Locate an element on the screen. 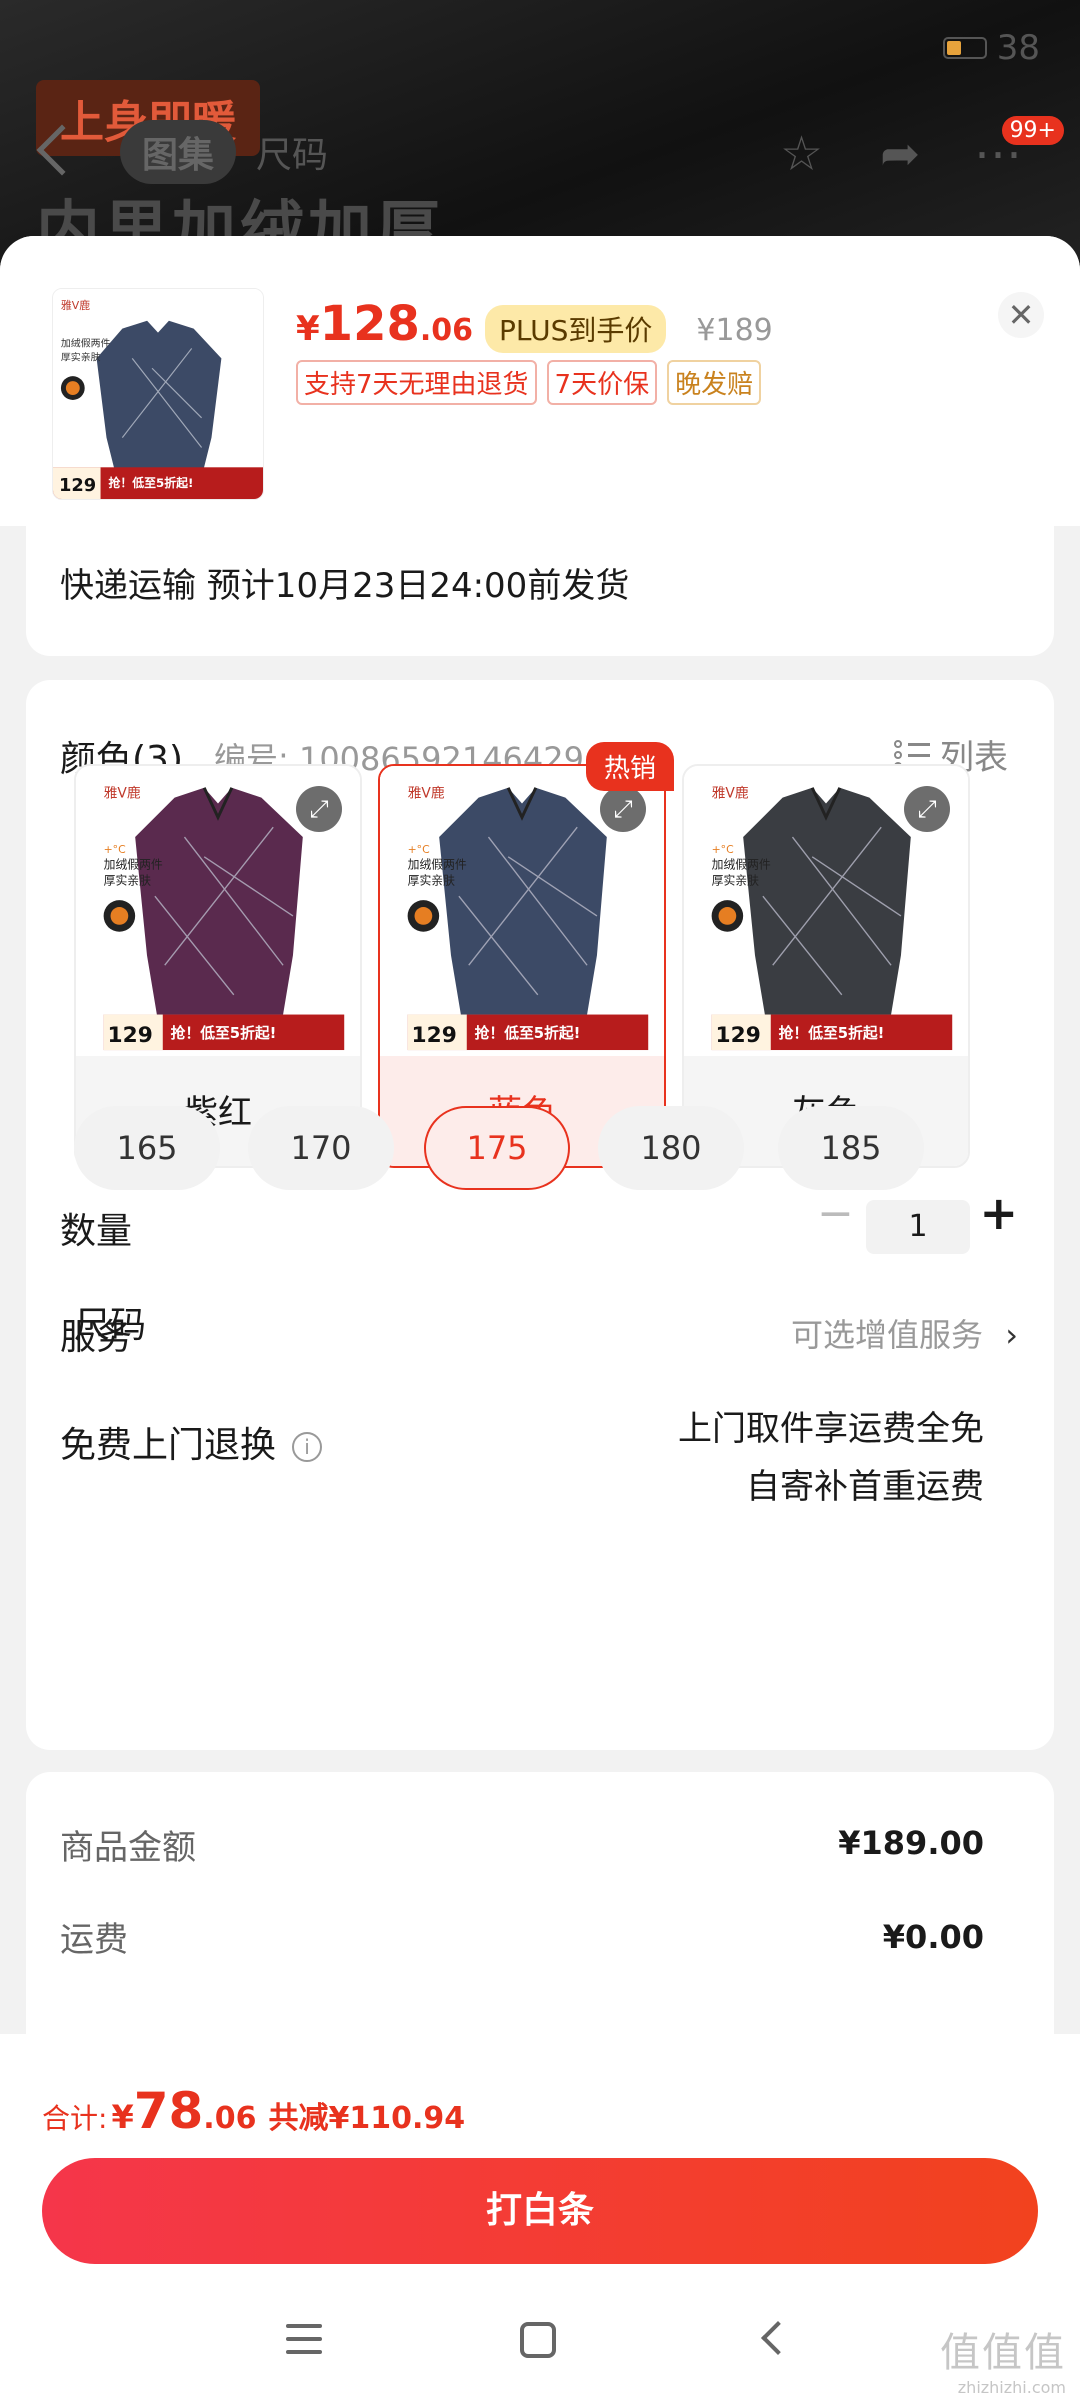  price-integer: 128 is located at coordinates (369, 324).